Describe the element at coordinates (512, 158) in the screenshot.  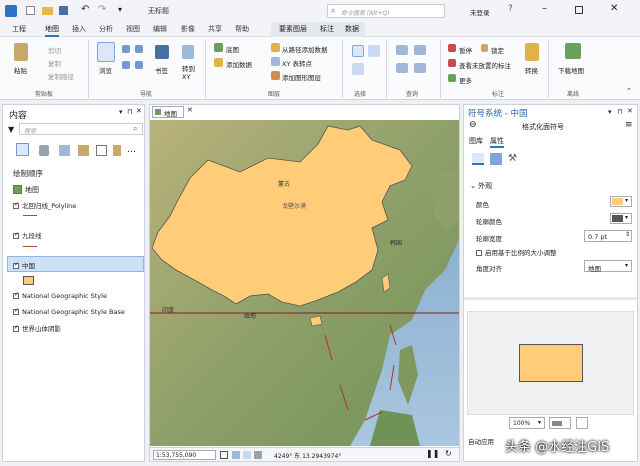
I see `structure-tab-icon: ⚒` at that location.